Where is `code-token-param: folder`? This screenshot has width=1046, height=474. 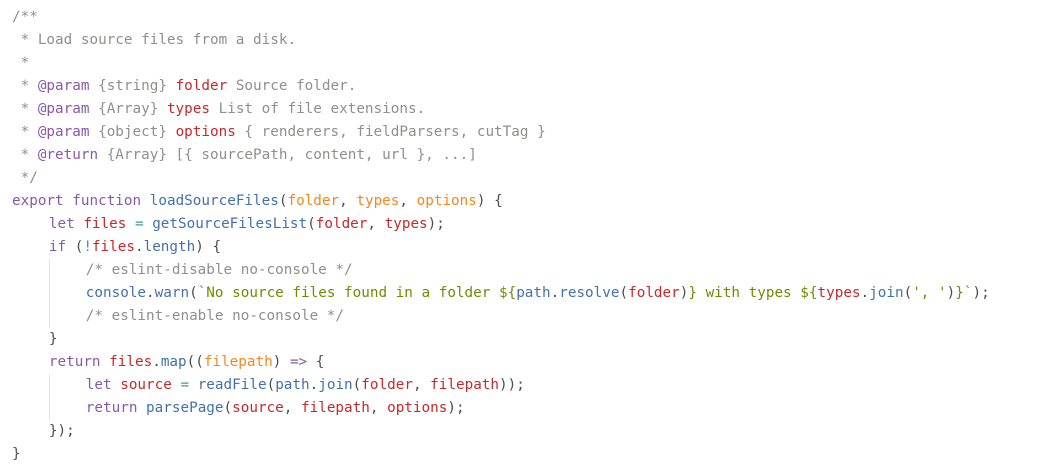
code-token-param: folder is located at coordinates (201, 86).